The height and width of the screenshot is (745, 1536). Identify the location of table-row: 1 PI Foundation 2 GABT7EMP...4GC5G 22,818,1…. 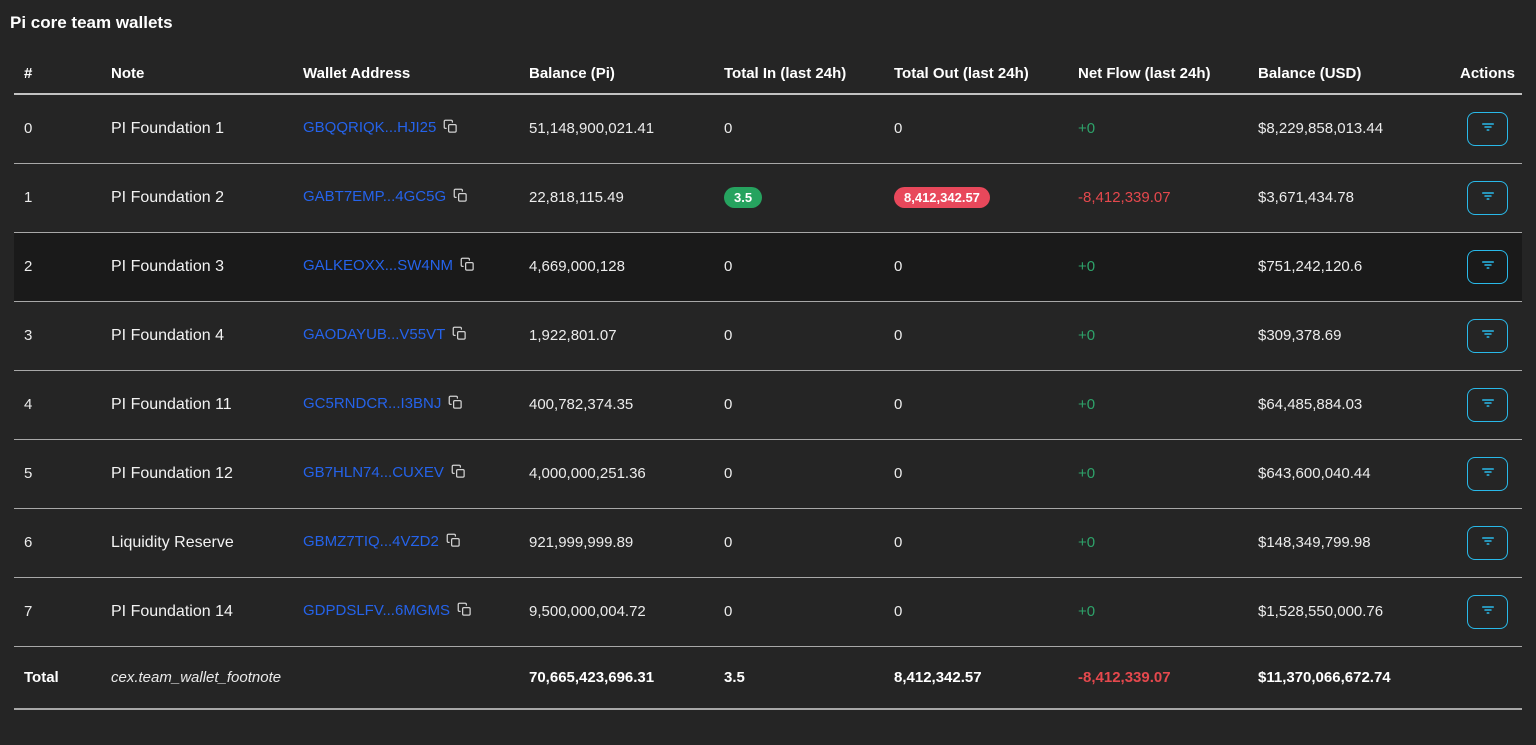
(768, 198).